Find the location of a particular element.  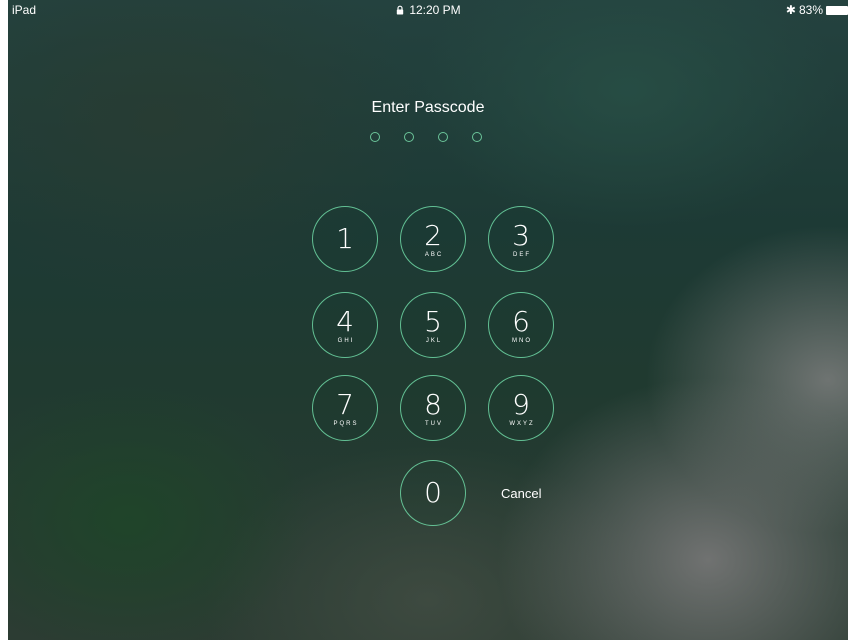

key-digit: 0 is located at coordinates (433, 492).